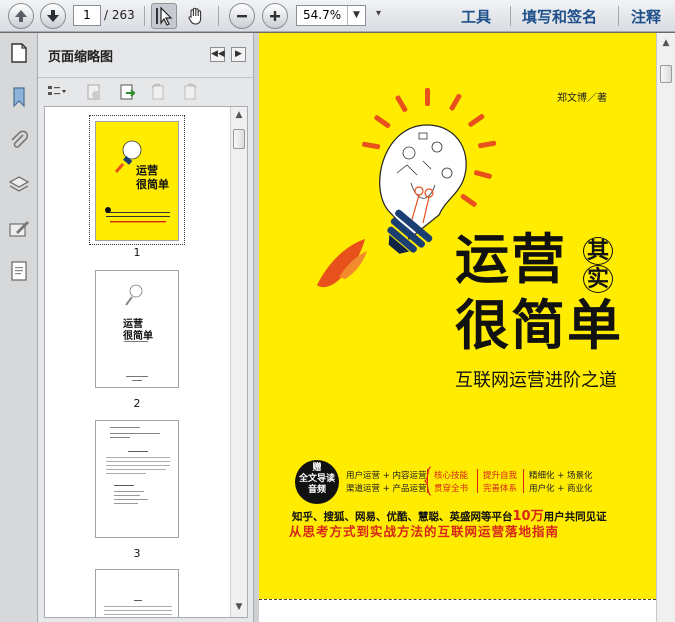  Describe the element at coordinates (239, 607) in the screenshot. I see `scroll-down-icon: ▼` at that location.